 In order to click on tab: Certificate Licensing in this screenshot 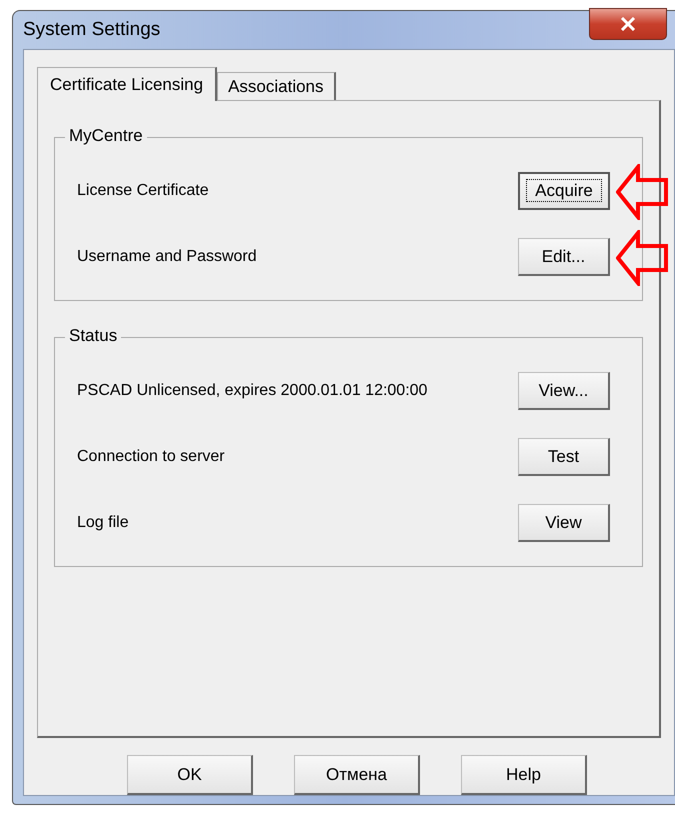, I will do `click(127, 84)`.